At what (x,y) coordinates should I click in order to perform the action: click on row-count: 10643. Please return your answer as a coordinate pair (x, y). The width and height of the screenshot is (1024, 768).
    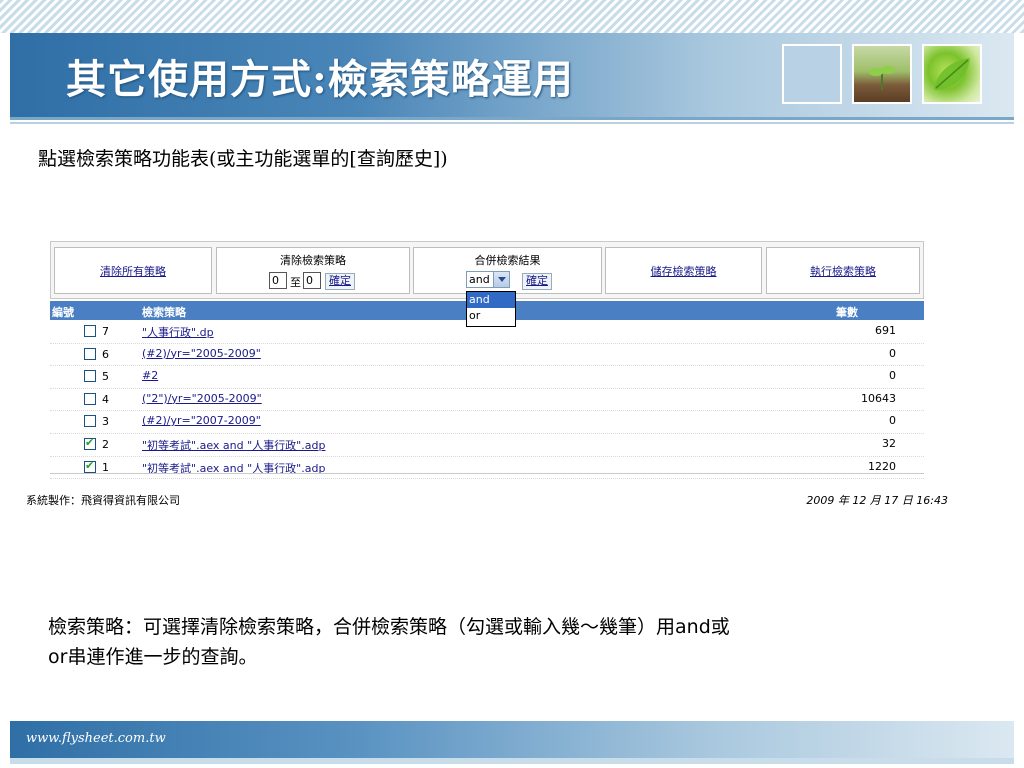
    Looking at the image, I should click on (878, 398).